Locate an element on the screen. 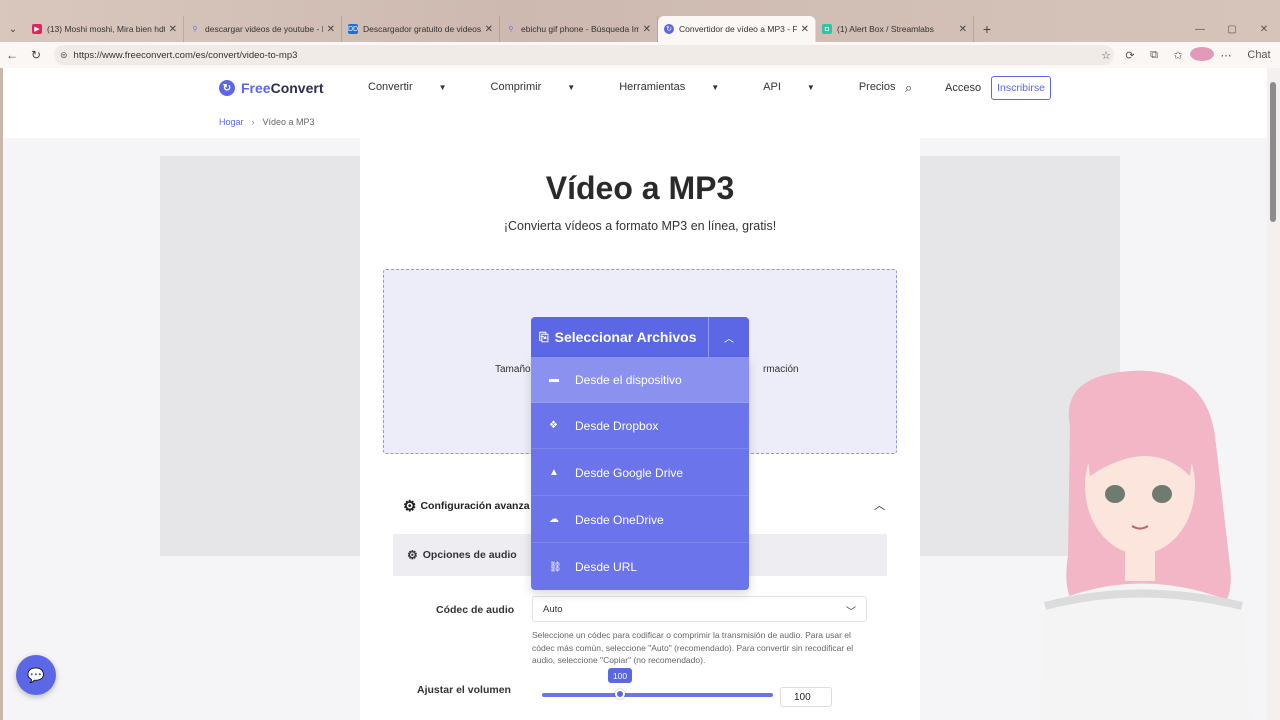 This screenshot has width=1280, height=720. tab-search-icon: ⌄ is located at coordinates (13, 29).